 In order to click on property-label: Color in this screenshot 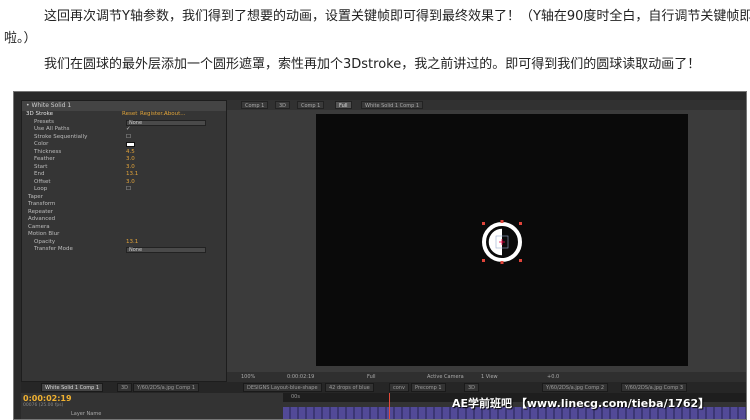, I will do `click(41, 144)`.